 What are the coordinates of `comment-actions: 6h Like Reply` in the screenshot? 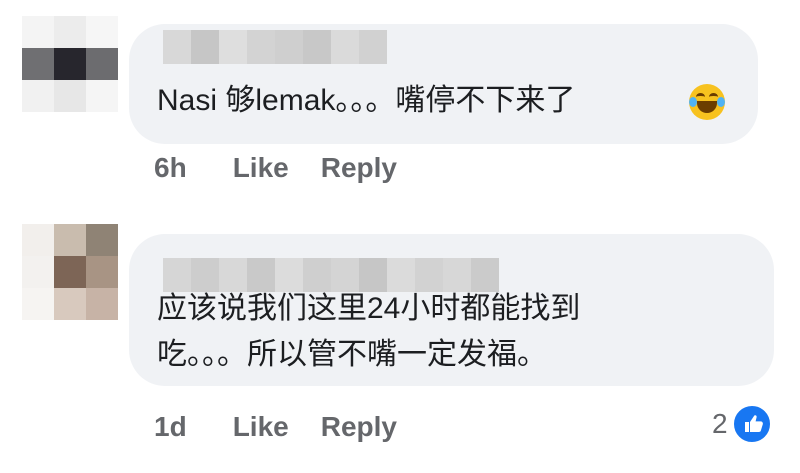 It's located at (291, 168).